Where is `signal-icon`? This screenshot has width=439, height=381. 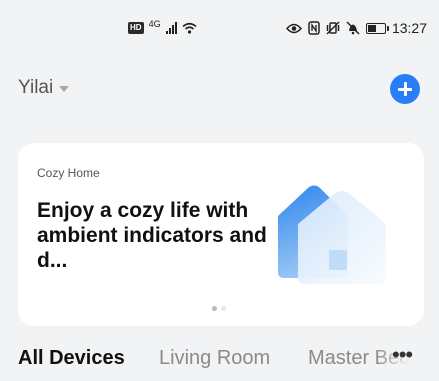 signal-icon is located at coordinates (171, 28).